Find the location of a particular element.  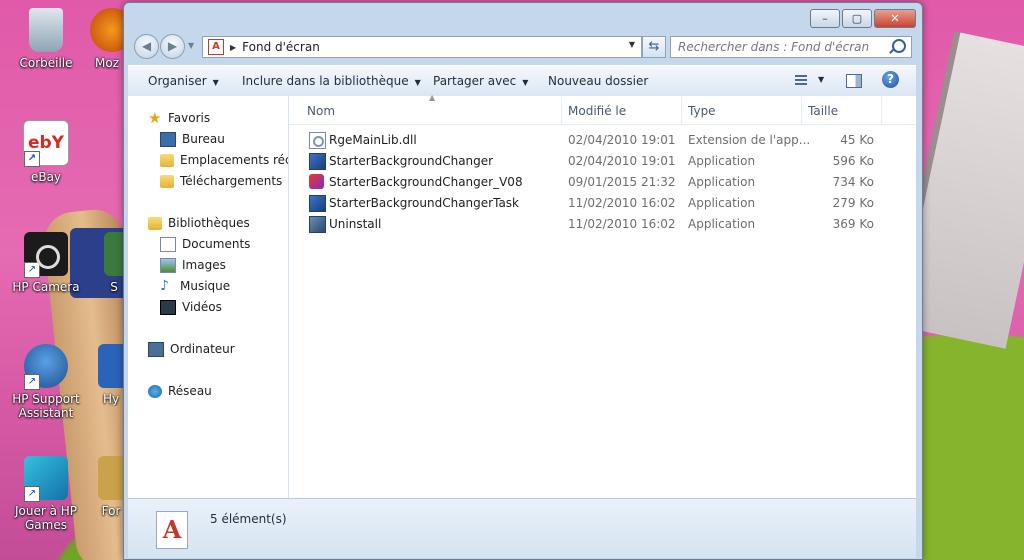

nav-documents: Documents is located at coordinates (205, 244).